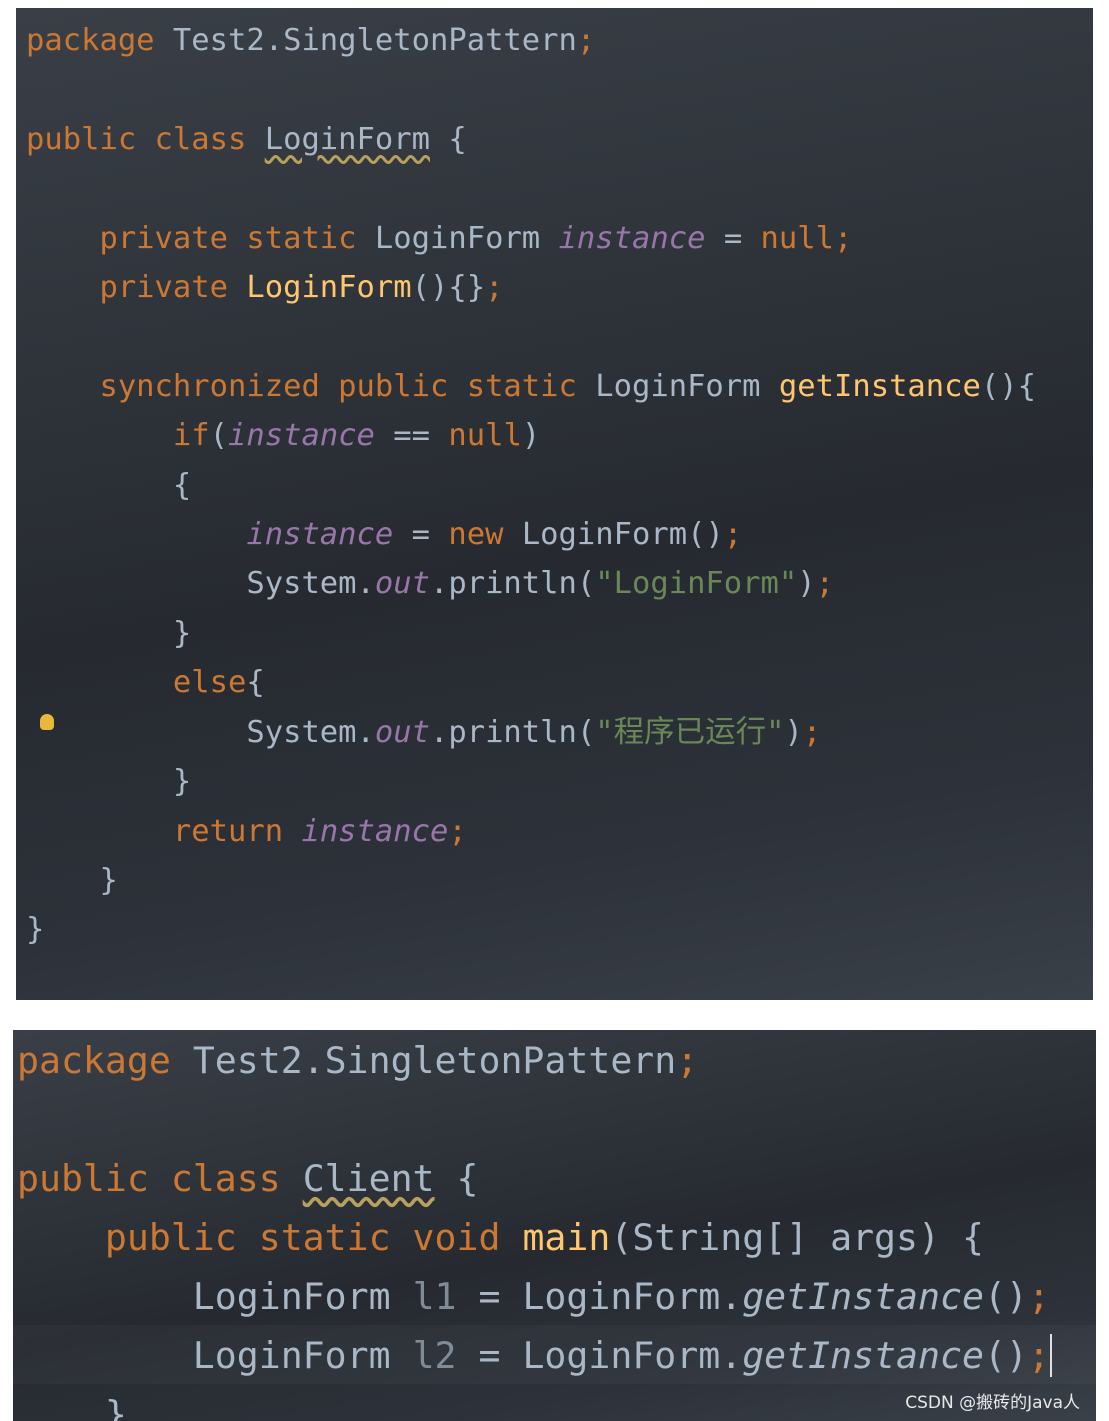 Image resolution: width=1109 pixels, height=1421 pixels. I want to click on code-token: (){, so click(1008, 386).